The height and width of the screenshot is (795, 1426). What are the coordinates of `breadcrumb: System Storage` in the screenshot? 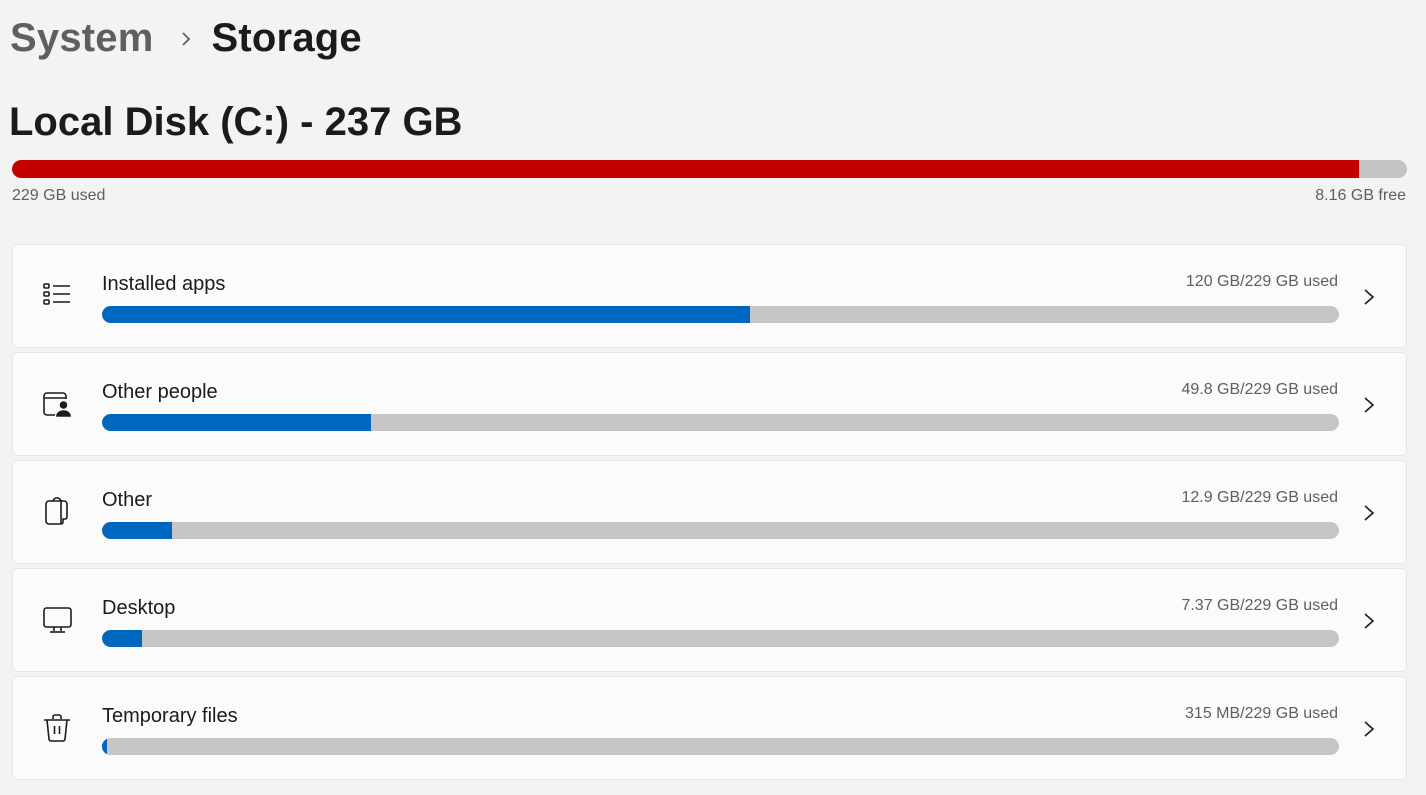 It's located at (186, 38).